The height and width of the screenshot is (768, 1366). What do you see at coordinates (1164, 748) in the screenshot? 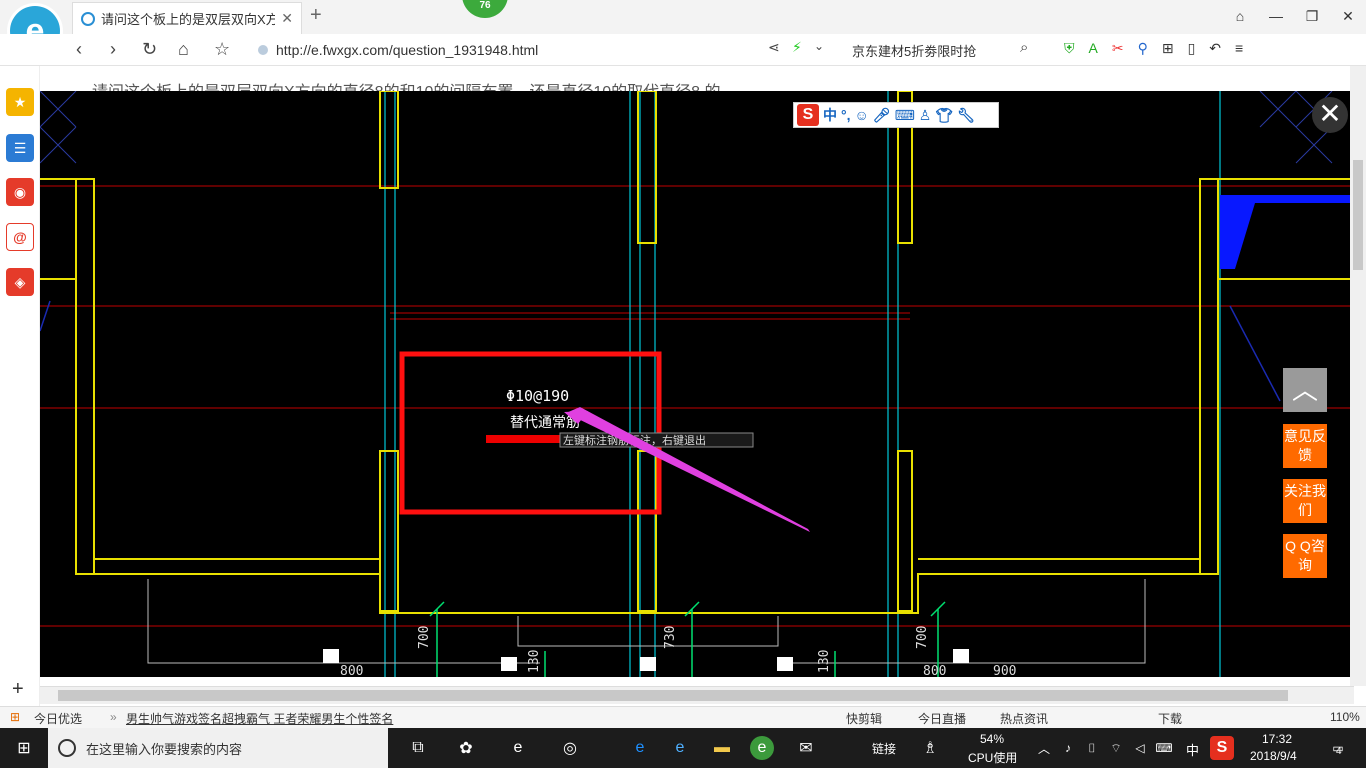
I see `keyboard-tray-icon: ⌨` at bounding box center [1164, 748].